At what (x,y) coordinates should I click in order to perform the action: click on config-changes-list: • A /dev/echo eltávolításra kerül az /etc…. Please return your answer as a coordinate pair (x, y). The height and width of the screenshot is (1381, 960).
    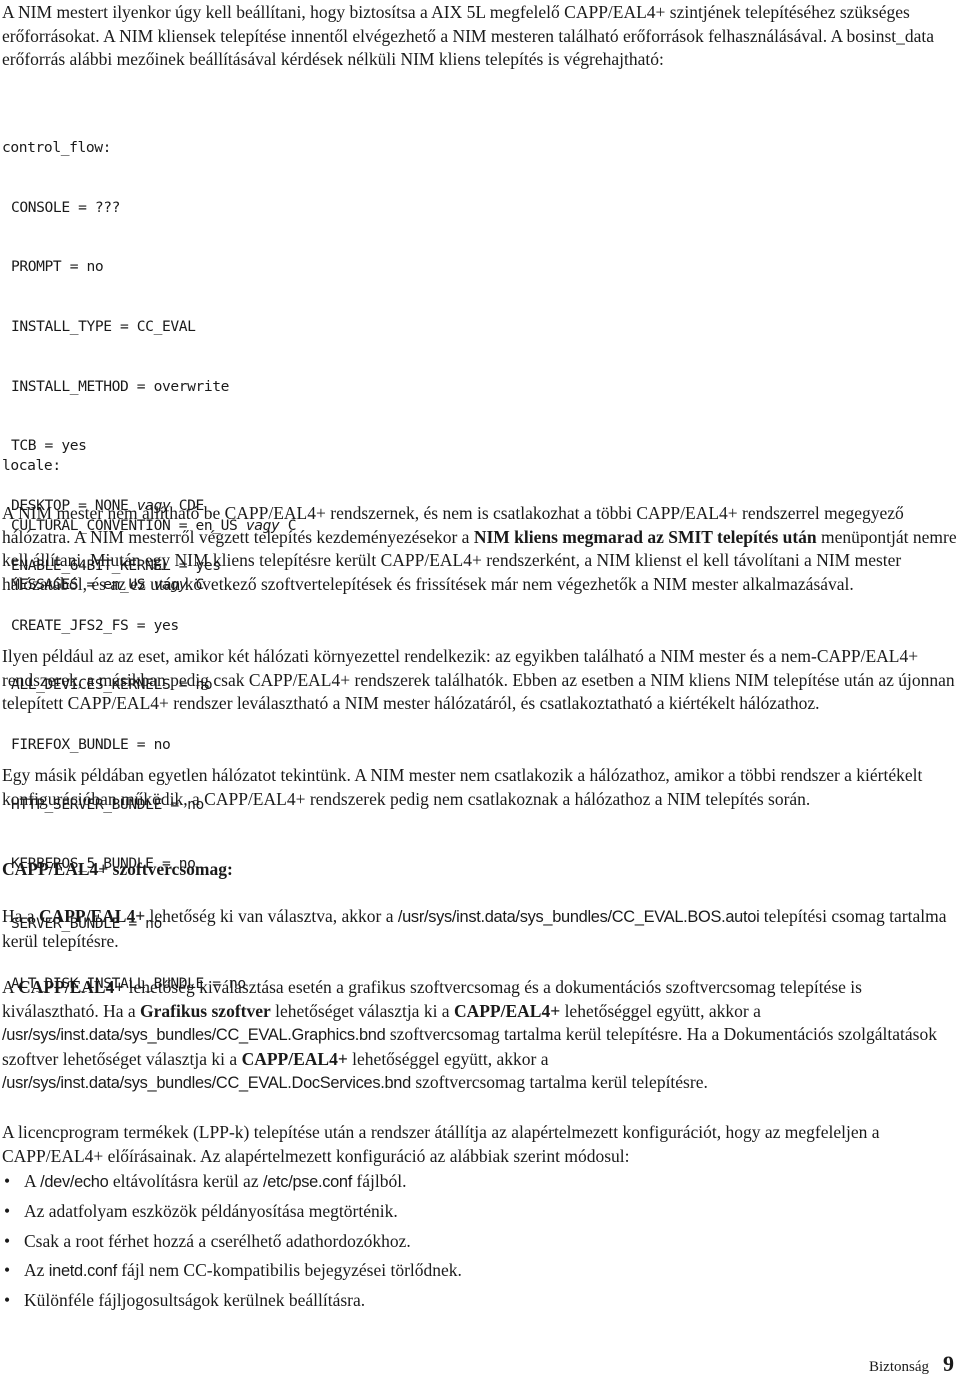
    Looking at the image, I should click on (480, 1244).